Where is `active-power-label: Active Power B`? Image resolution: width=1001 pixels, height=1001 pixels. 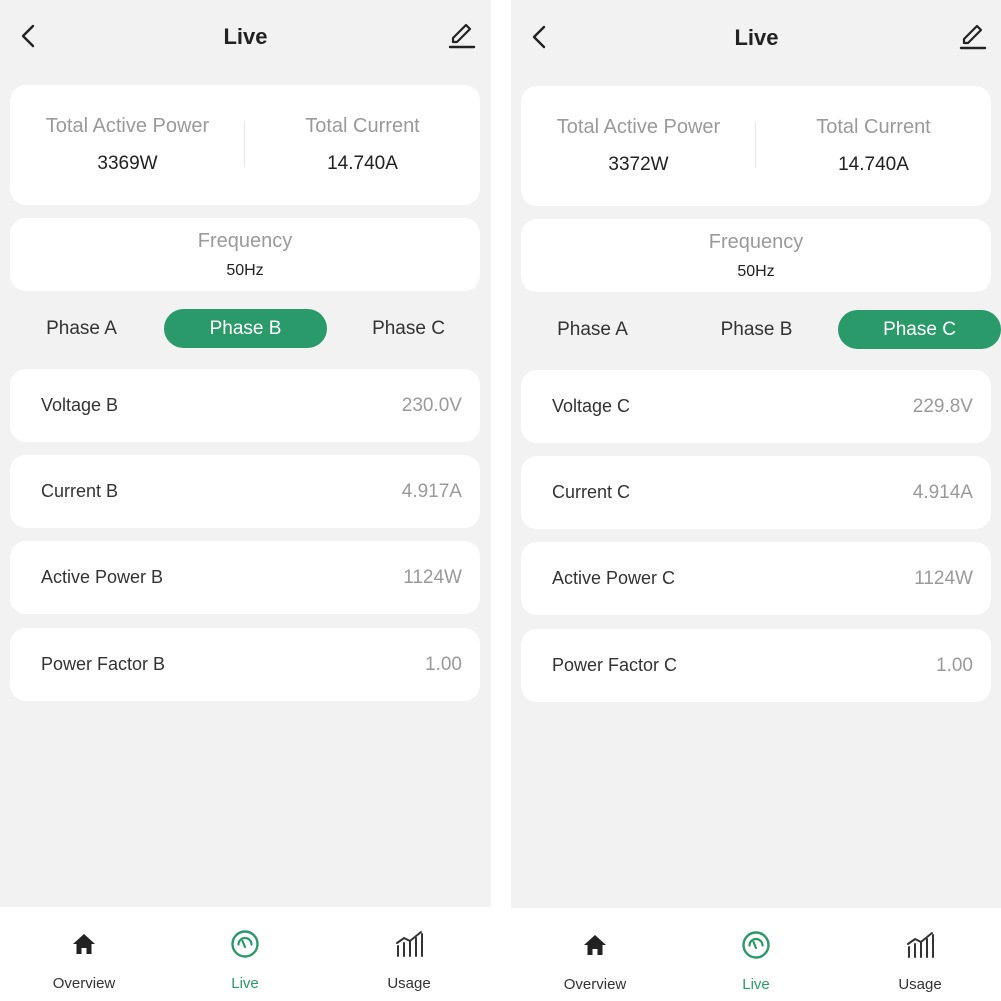 active-power-label: Active Power B is located at coordinates (102, 577).